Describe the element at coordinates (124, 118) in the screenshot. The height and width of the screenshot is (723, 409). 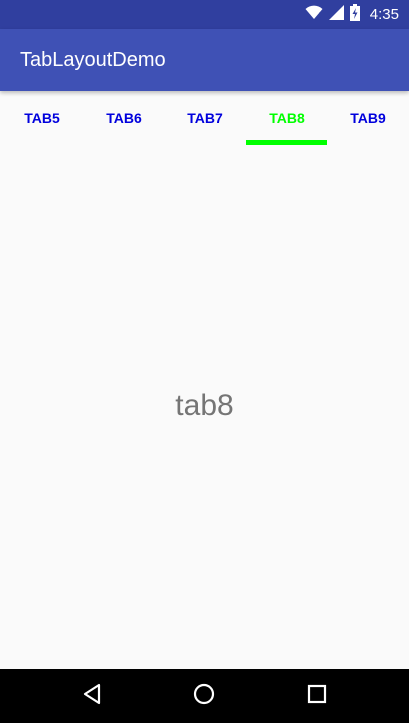
I see `tab-6: TAB6` at that location.